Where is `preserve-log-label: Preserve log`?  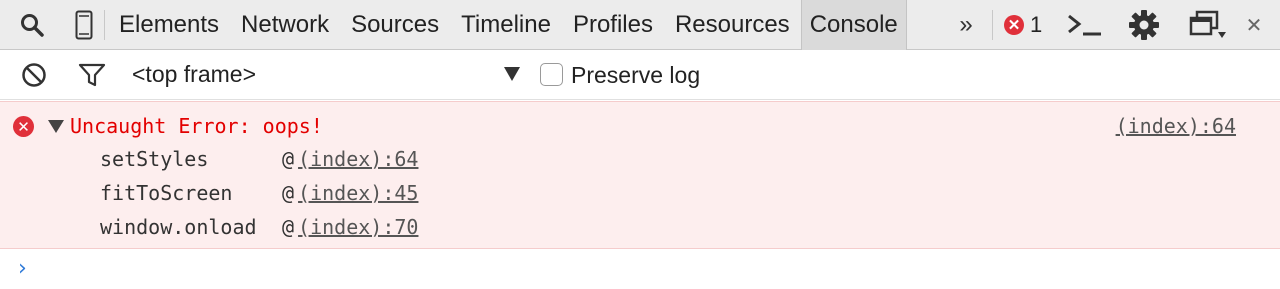
preserve-log-label: Preserve log is located at coordinates (635, 75).